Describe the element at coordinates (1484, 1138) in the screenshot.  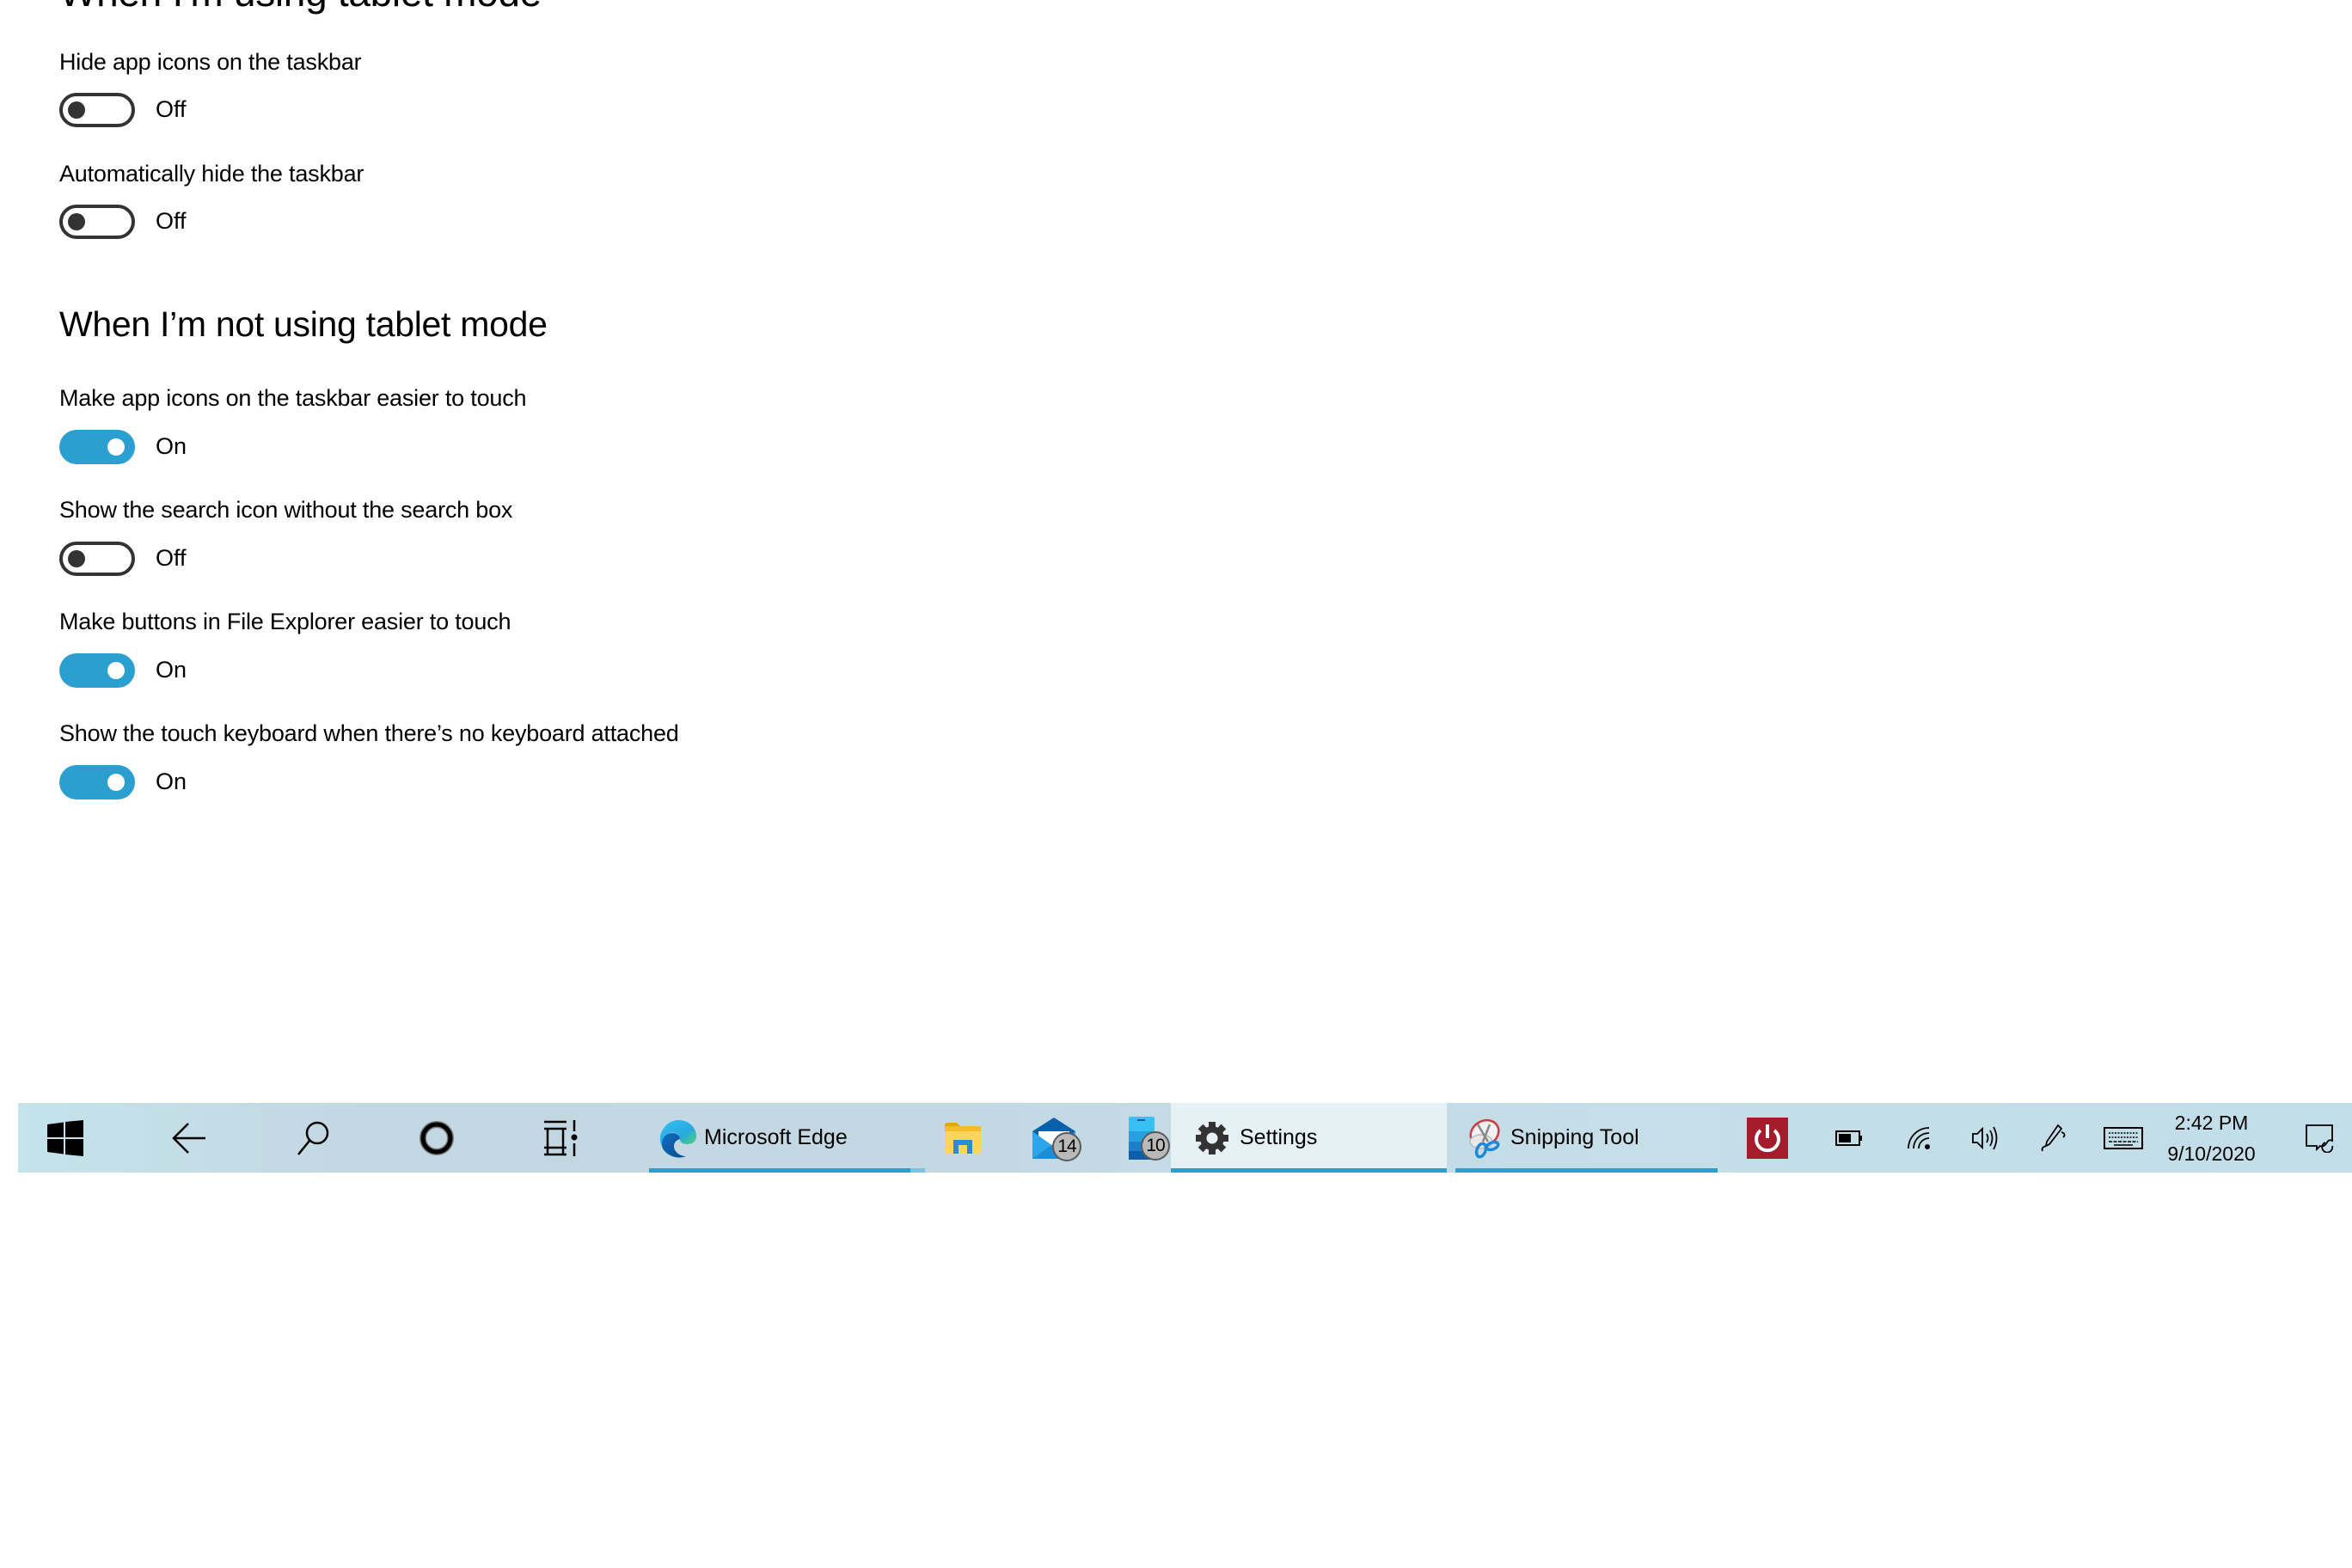
I see `snipping-tool-icon` at that location.